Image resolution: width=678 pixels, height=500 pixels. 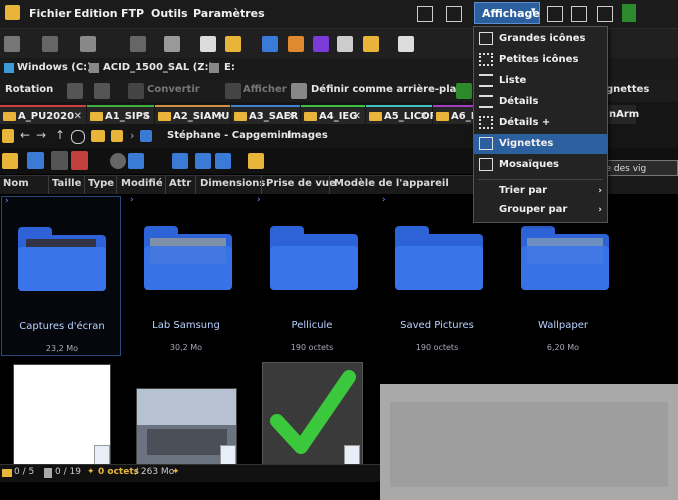 I want to click on folder-item: › Captures d'écran 23,2 Mo, so click(x=61, y=276).